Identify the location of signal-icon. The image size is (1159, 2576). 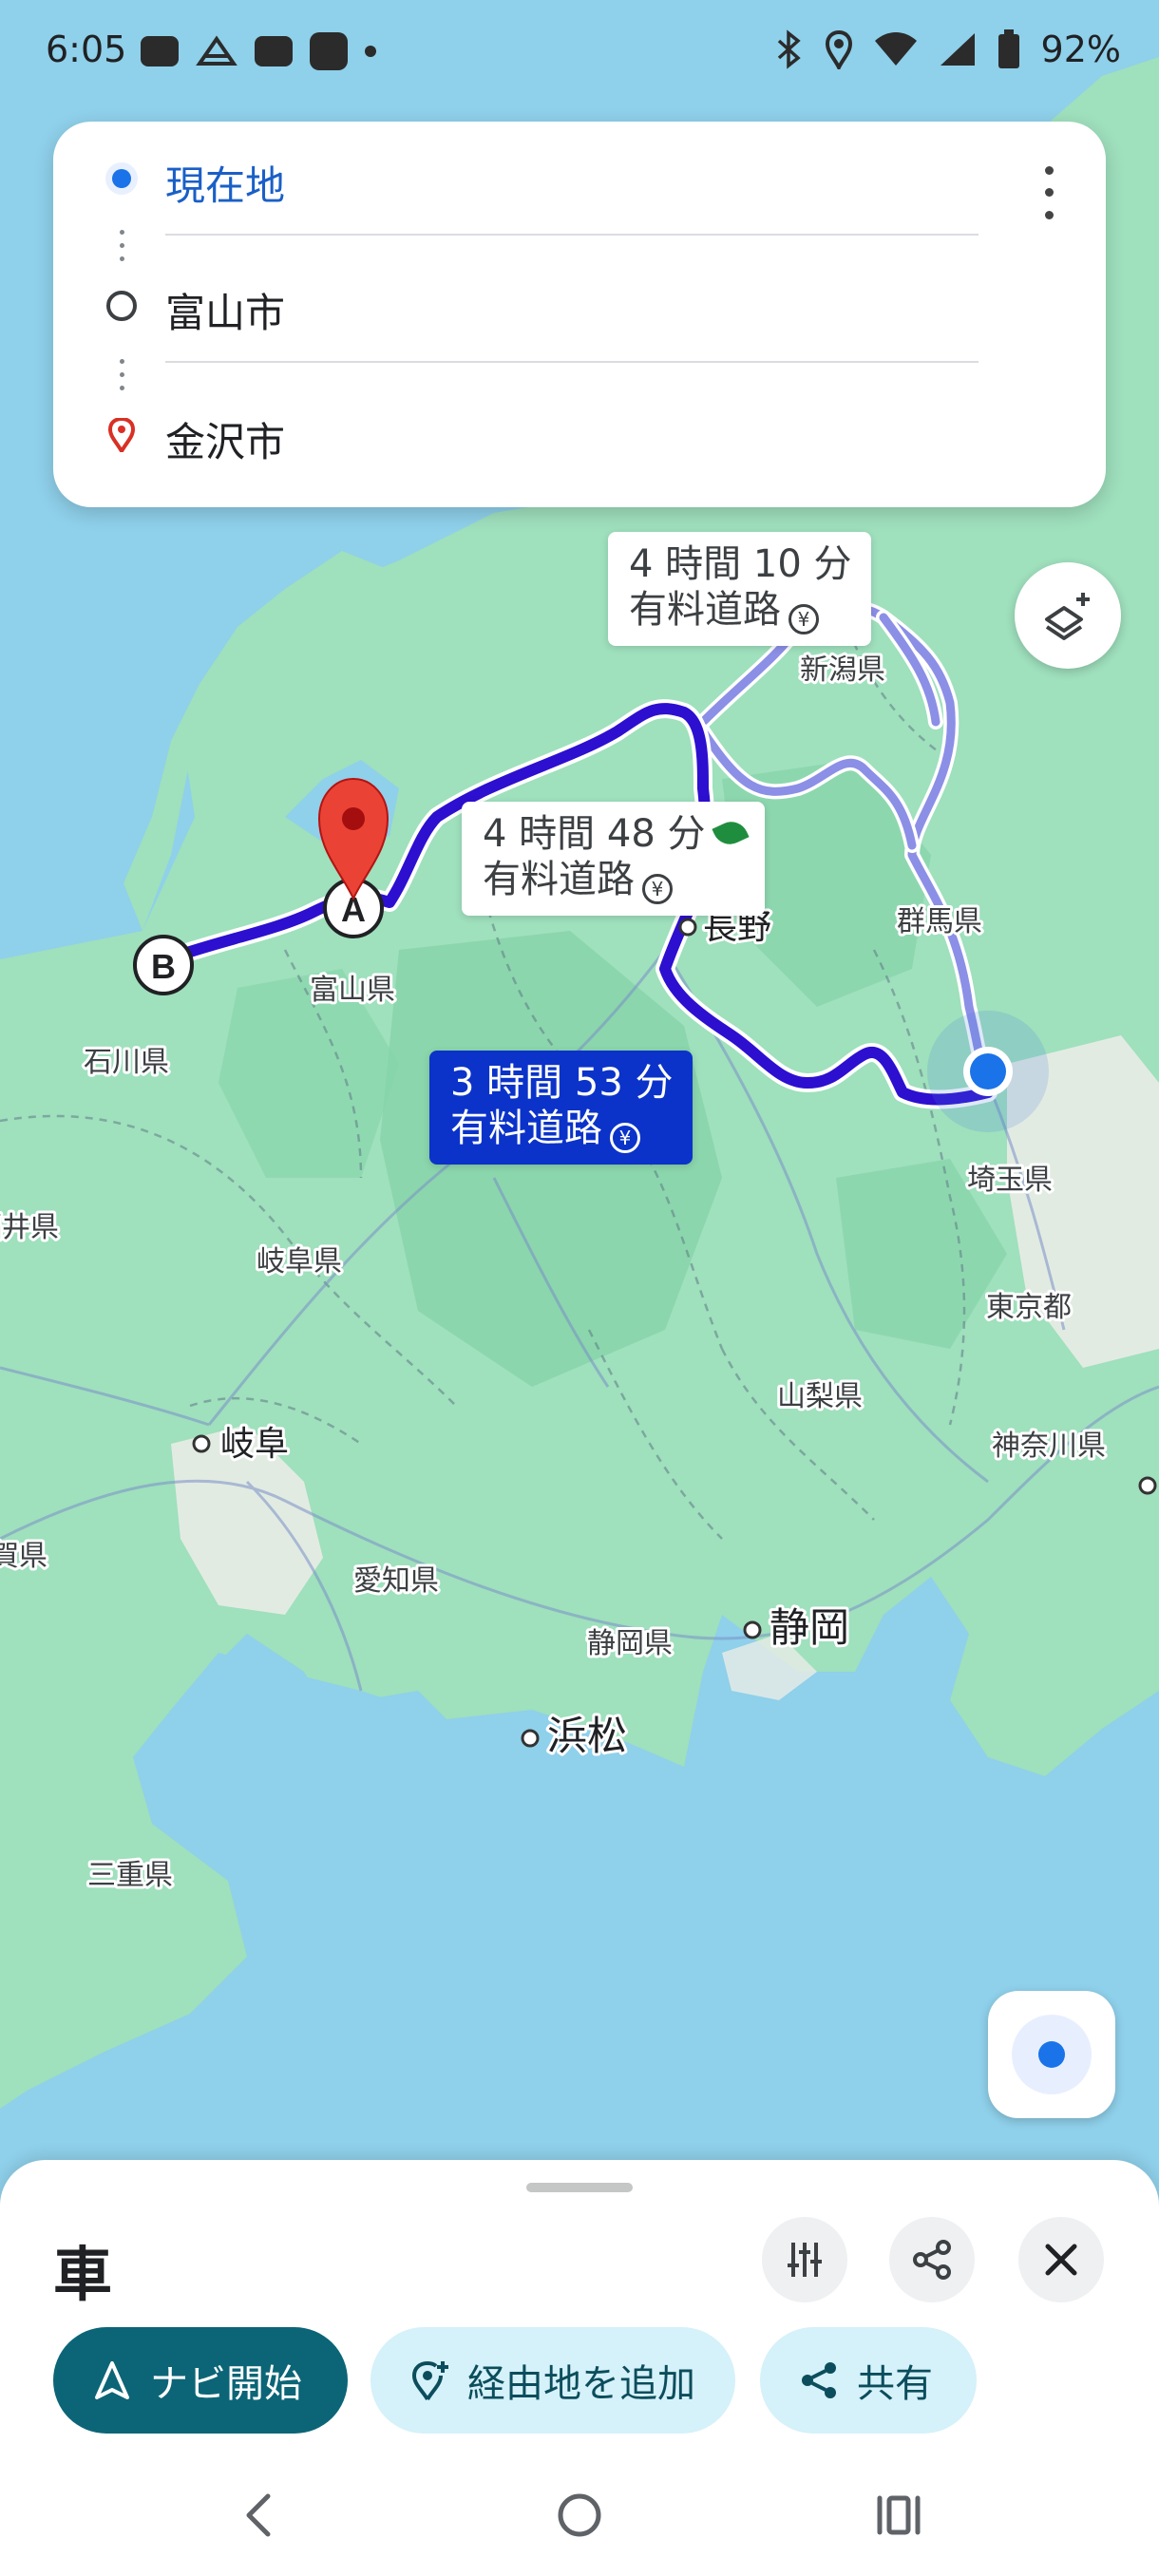
(957, 49).